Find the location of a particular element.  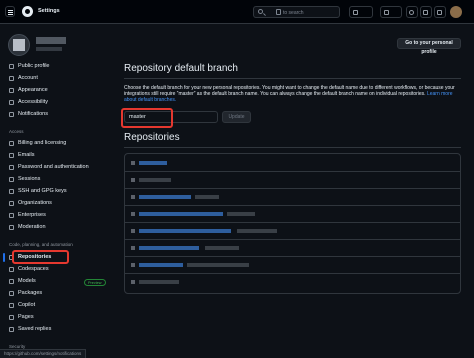

credit-card-icon is located at coordinates (11, 143).